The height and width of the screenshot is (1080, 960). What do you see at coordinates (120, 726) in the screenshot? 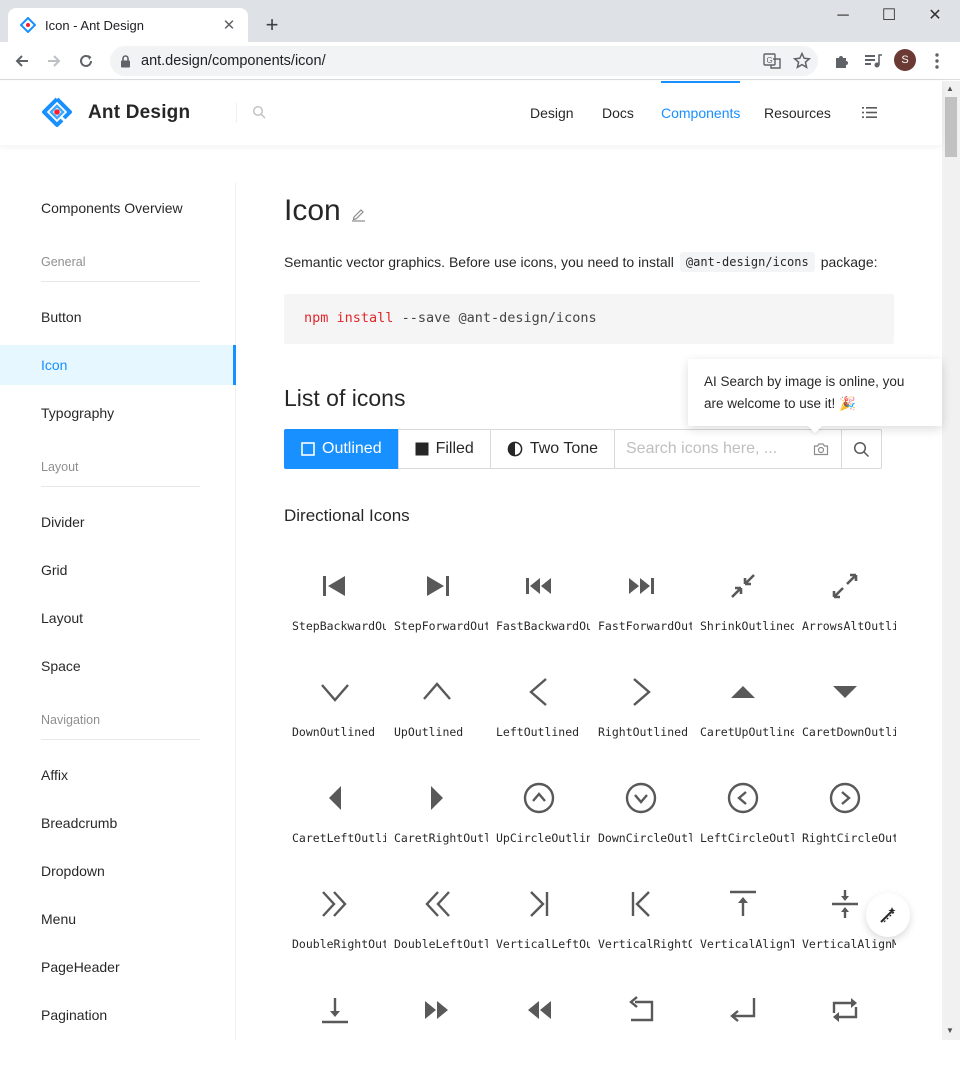
I see `sidebar-group-navigation: Navigation` at bounding box center [120, 726].